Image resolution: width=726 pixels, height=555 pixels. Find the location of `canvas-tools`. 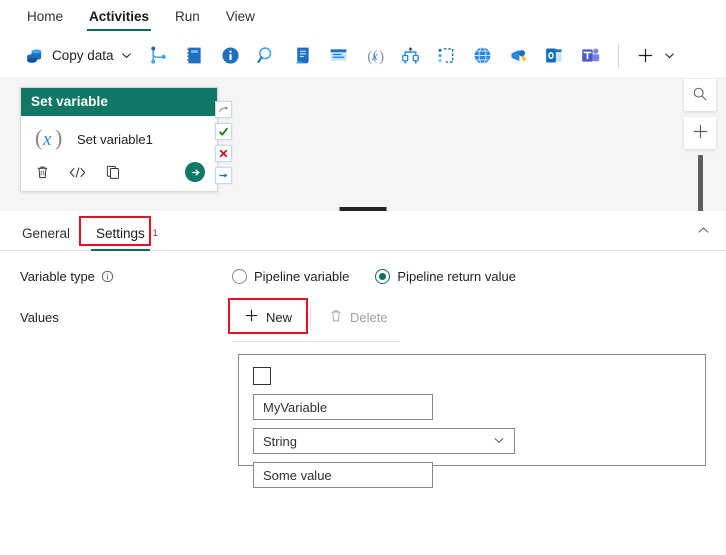

canvas-tools is located at coordinates (700, 145).